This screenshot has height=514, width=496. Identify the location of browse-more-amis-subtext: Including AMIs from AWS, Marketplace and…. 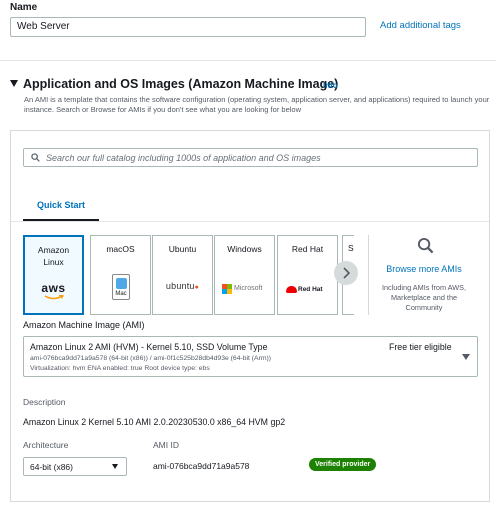
(424, 297).